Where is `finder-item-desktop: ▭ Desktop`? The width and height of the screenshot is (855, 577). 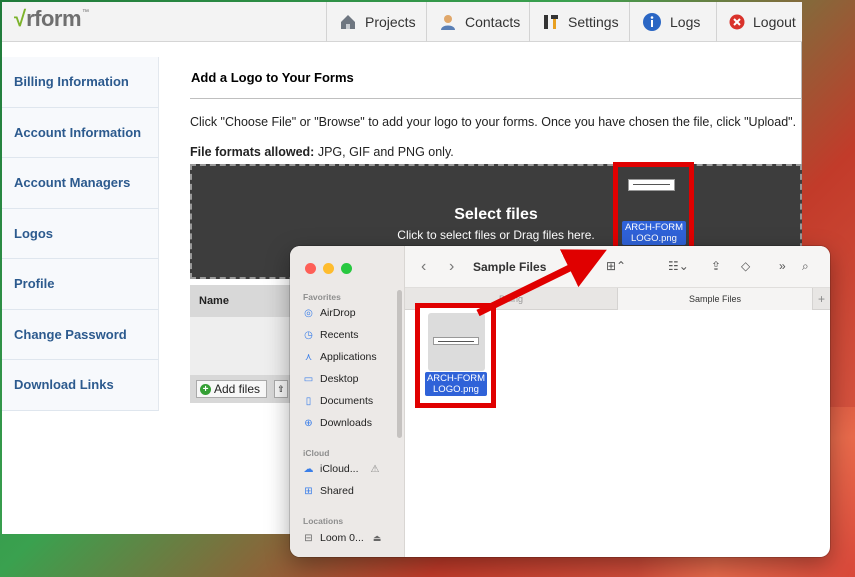
finder-item-desktop: ▭ Desktop is located at coordinates (331, 379).